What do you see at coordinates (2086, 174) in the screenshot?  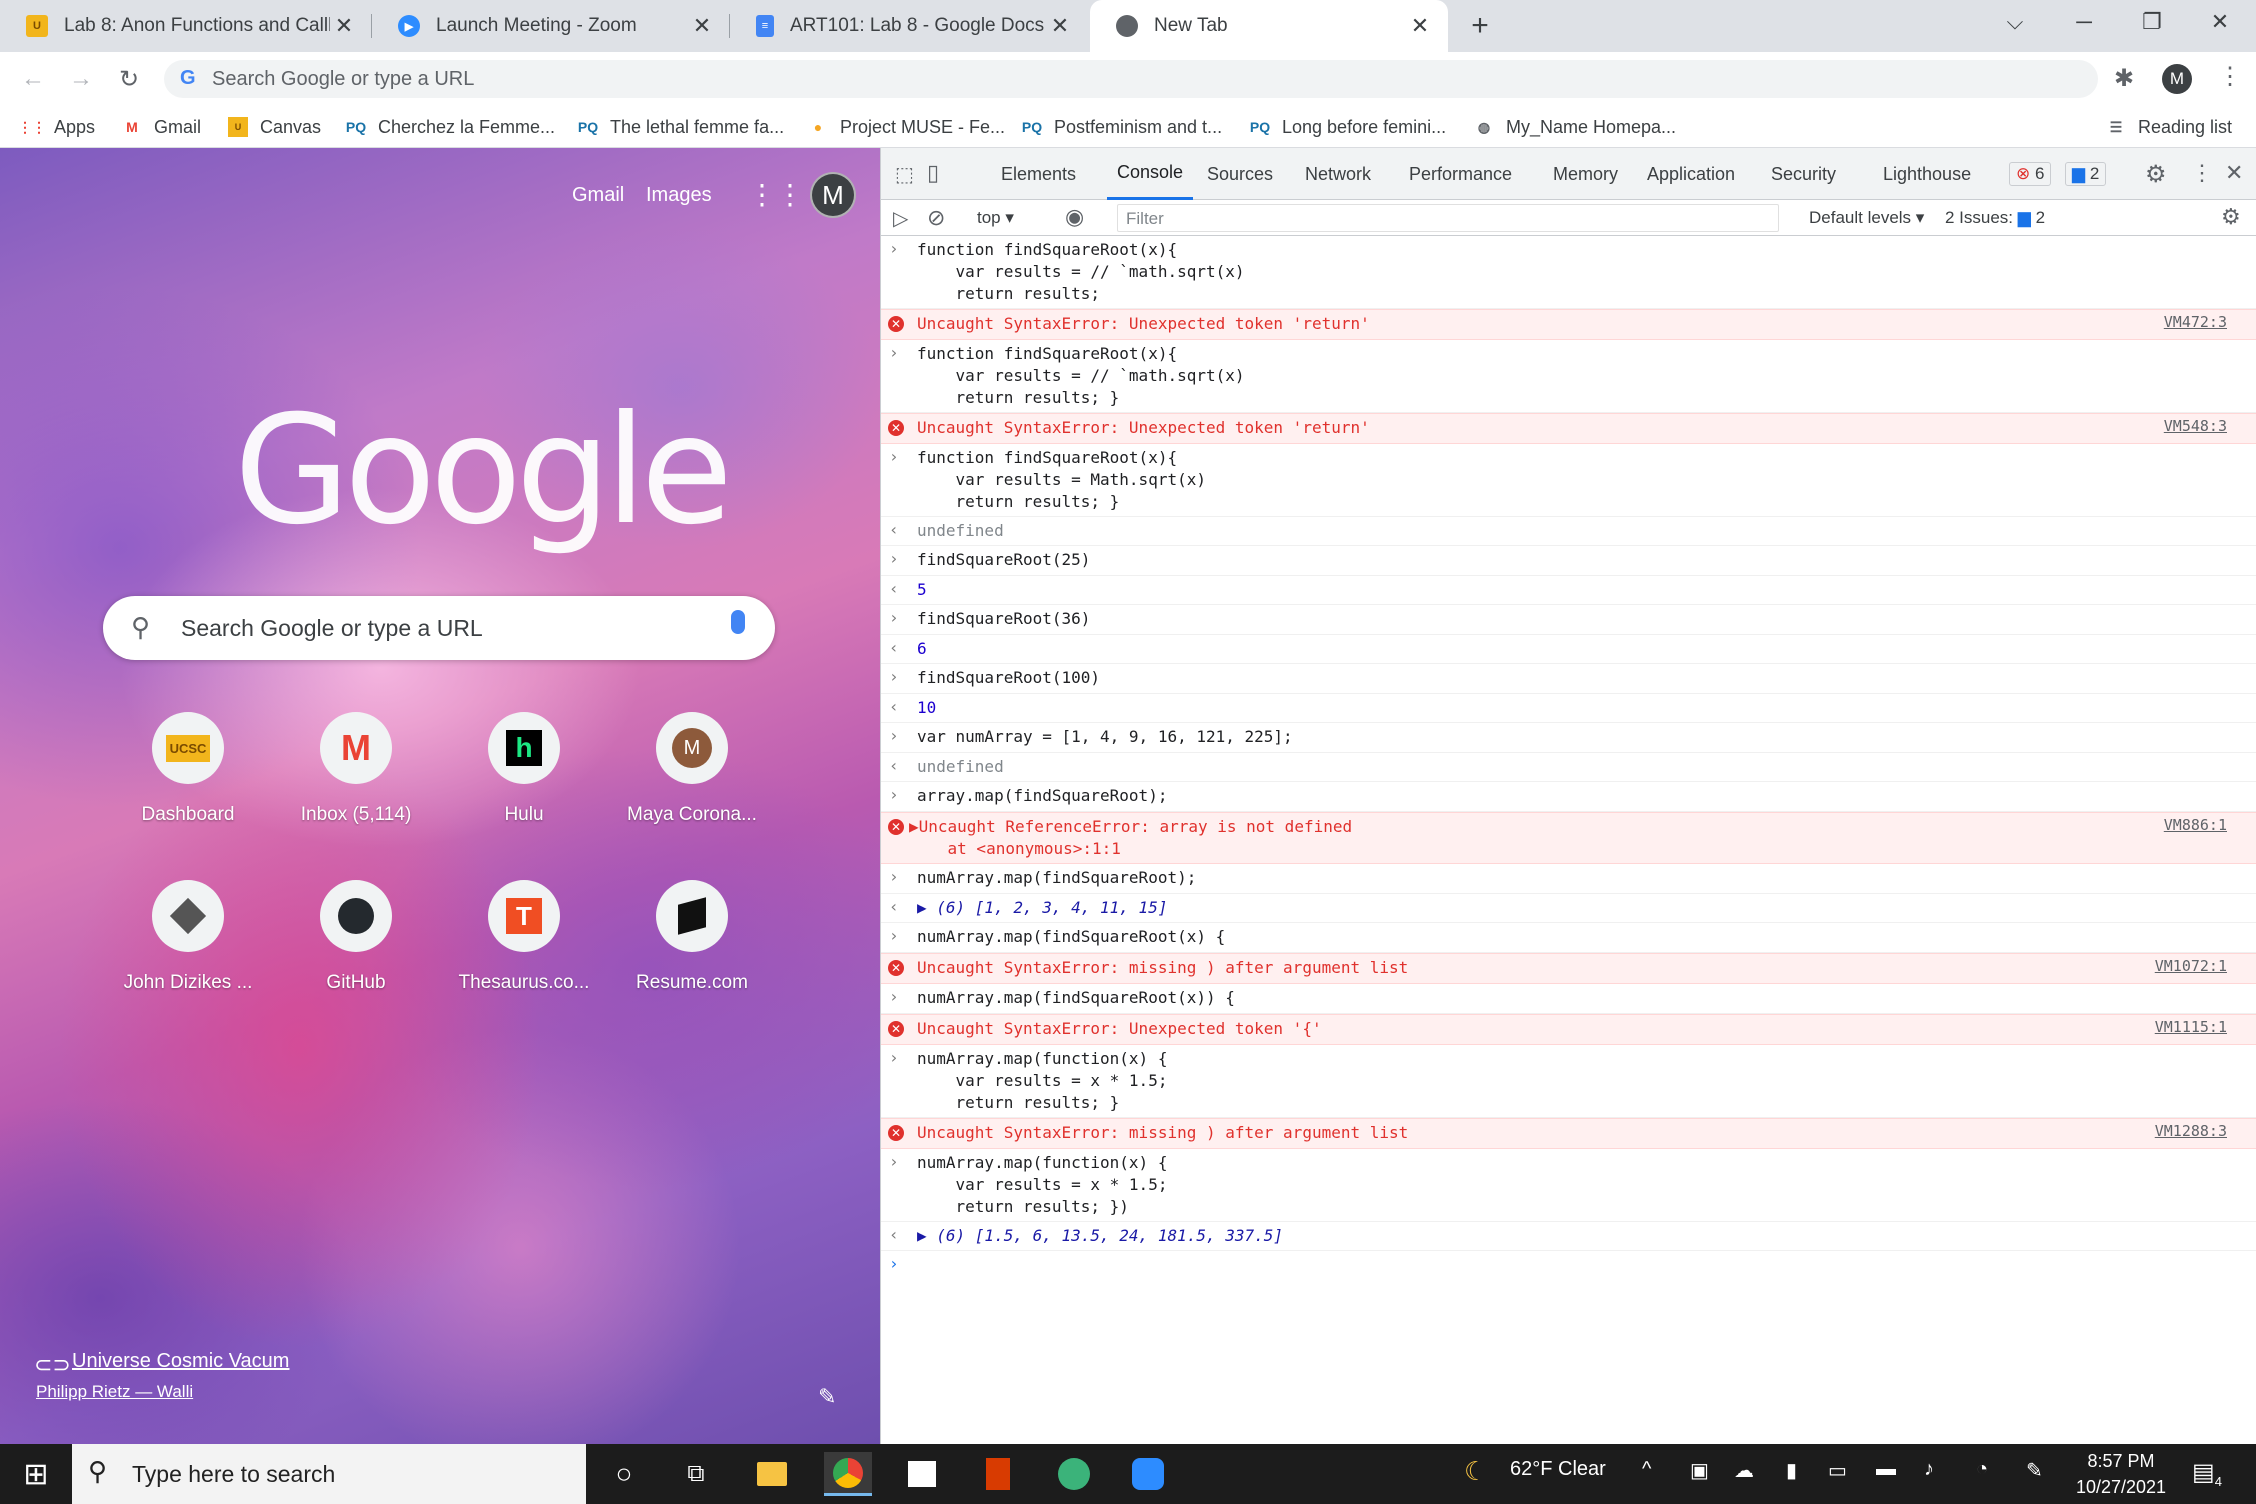 I see `issue-count-badge: ▆ 2` at bounding box center [2086, 174].